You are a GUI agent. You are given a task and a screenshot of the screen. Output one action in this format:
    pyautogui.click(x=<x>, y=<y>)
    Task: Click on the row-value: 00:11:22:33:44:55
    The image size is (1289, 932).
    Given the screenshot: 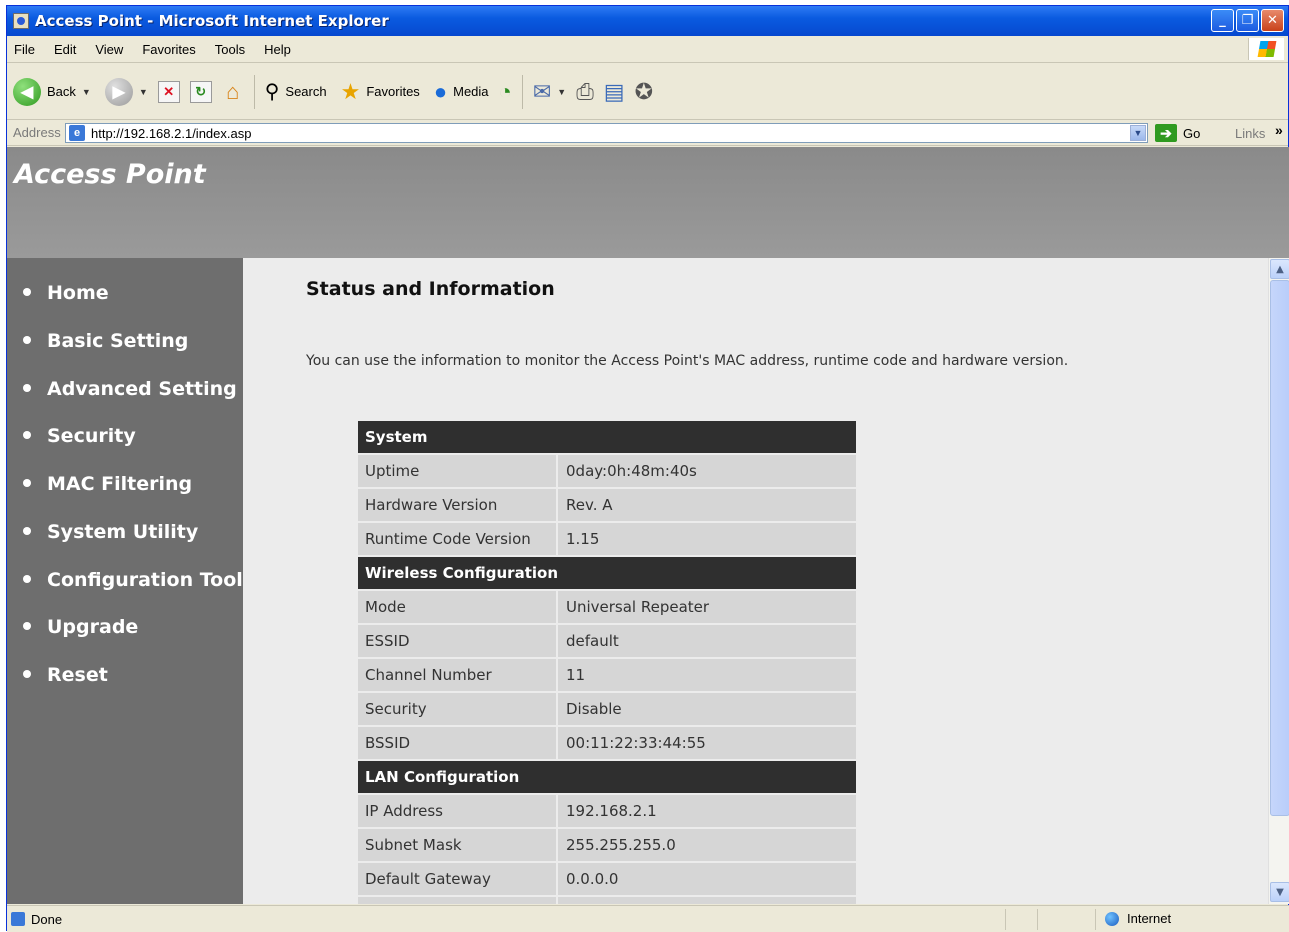 What is the action you would take?
    pyautogui.click(x=707, y=743)
    